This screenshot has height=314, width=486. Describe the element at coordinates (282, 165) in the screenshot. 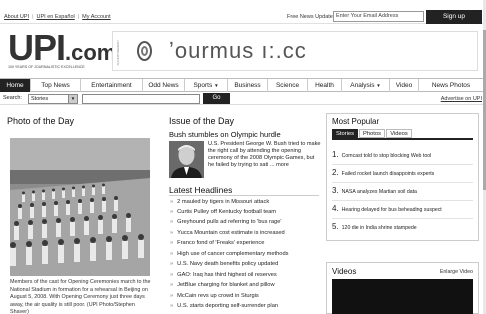

I see `more-link: more` at that location.